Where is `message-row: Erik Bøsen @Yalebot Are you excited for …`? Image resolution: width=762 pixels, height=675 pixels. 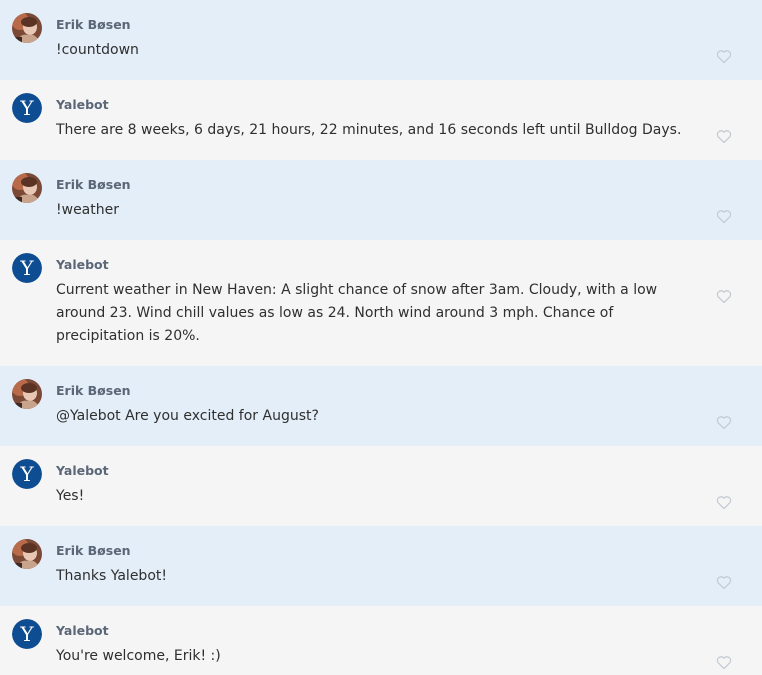 message-row: Erik Bøsen @Yalebot Are you excited for … is located at coordinates (381, 406).